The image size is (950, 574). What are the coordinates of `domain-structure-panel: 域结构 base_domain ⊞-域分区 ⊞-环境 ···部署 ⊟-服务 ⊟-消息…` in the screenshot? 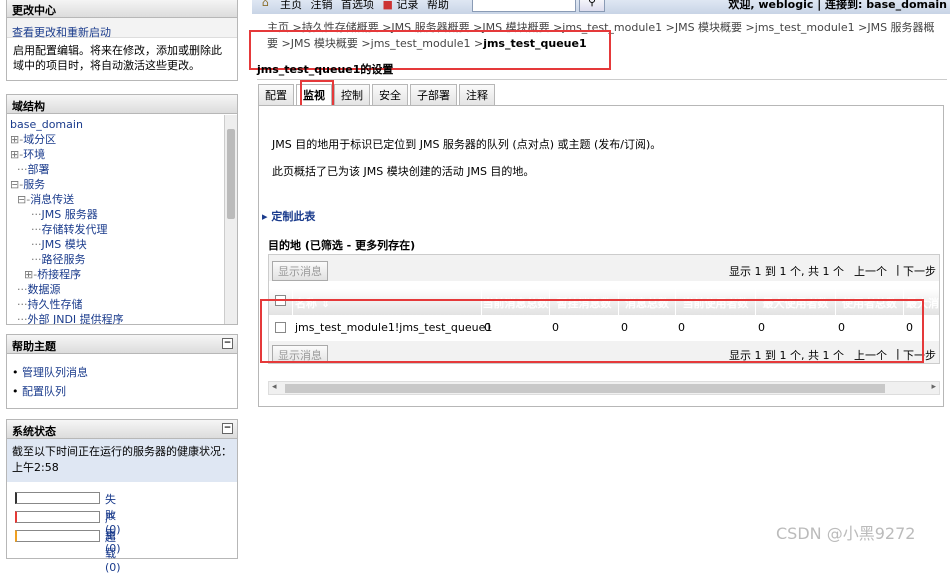 It's located at (122, 209).